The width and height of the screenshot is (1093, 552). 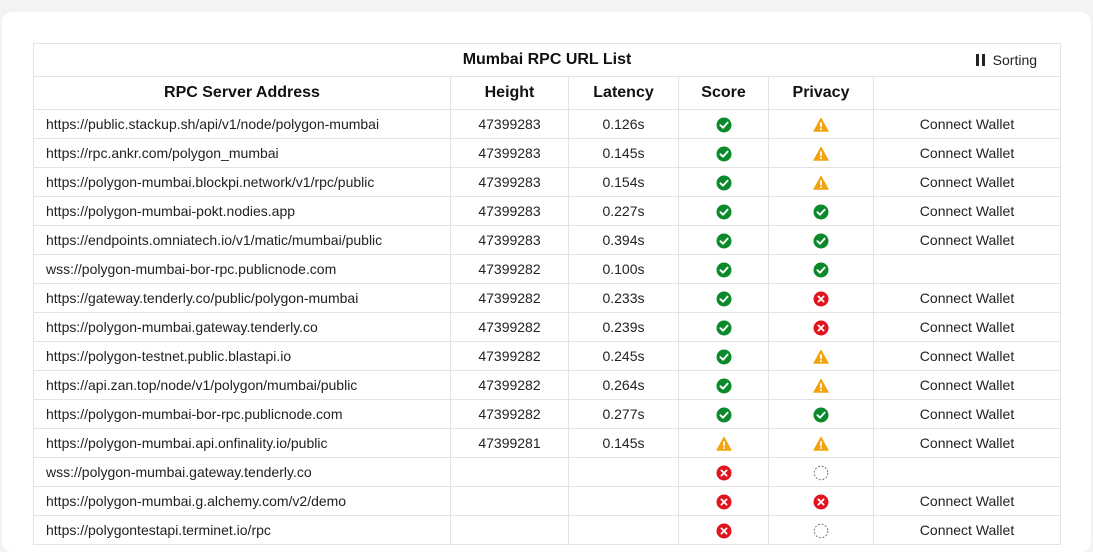 I want to click on sorting-label: Sorting, so click(x=1015, y=60).